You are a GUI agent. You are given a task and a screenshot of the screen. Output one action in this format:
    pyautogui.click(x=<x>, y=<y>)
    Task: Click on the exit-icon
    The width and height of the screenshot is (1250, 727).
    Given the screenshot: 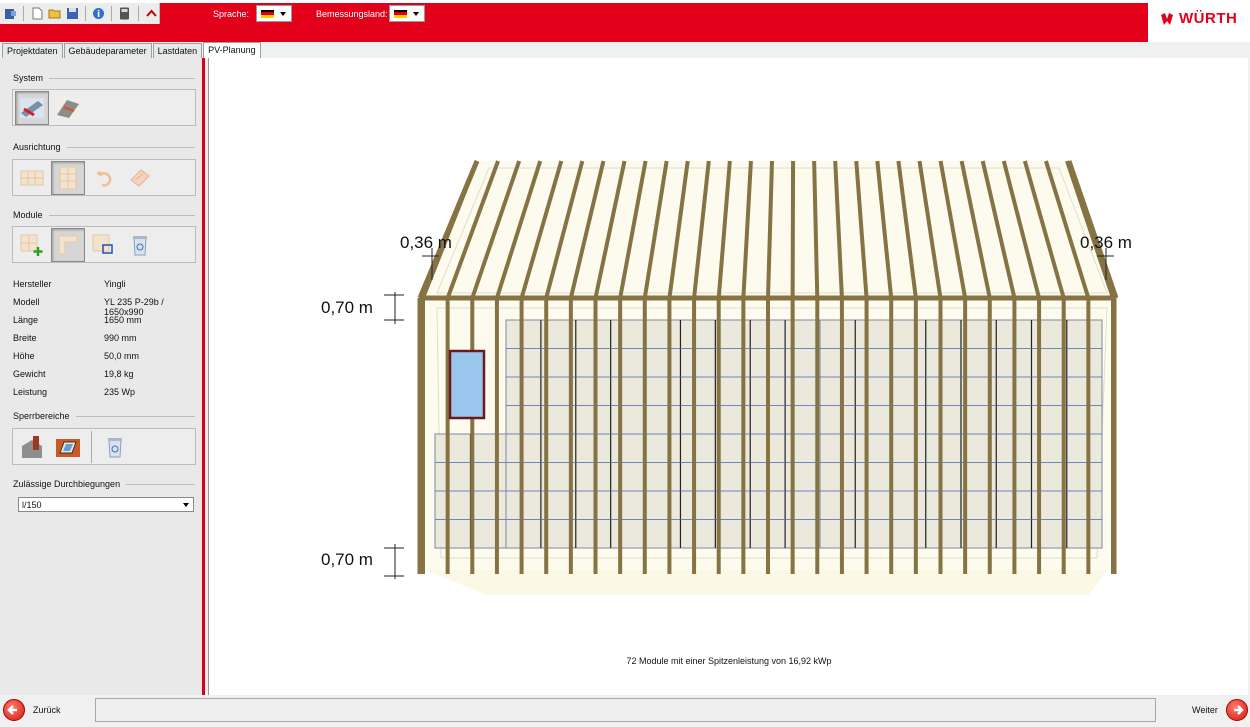 What is the action you would take?
    pyautogui.click(x=10, y=13)
    